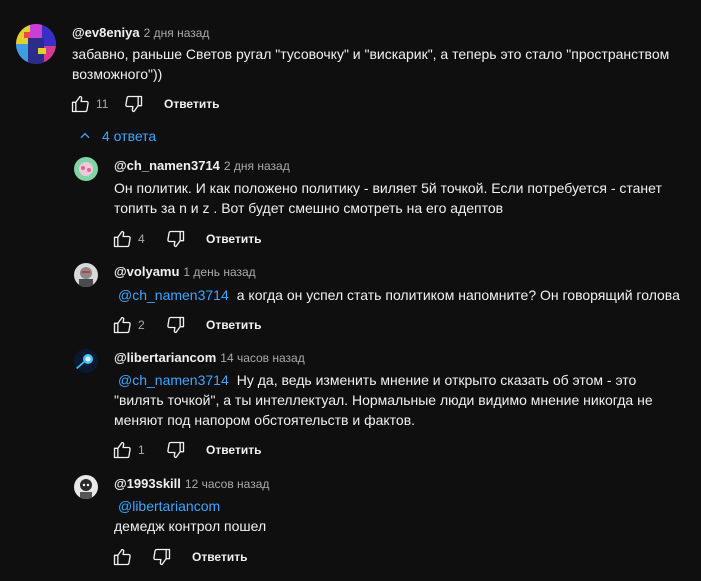 This screenshot has width=701, height=581. What do you see at coordinates (219, 272) in the screenshot?
I see `reply-time: 1 день назад` at bounding box center [219, 272].